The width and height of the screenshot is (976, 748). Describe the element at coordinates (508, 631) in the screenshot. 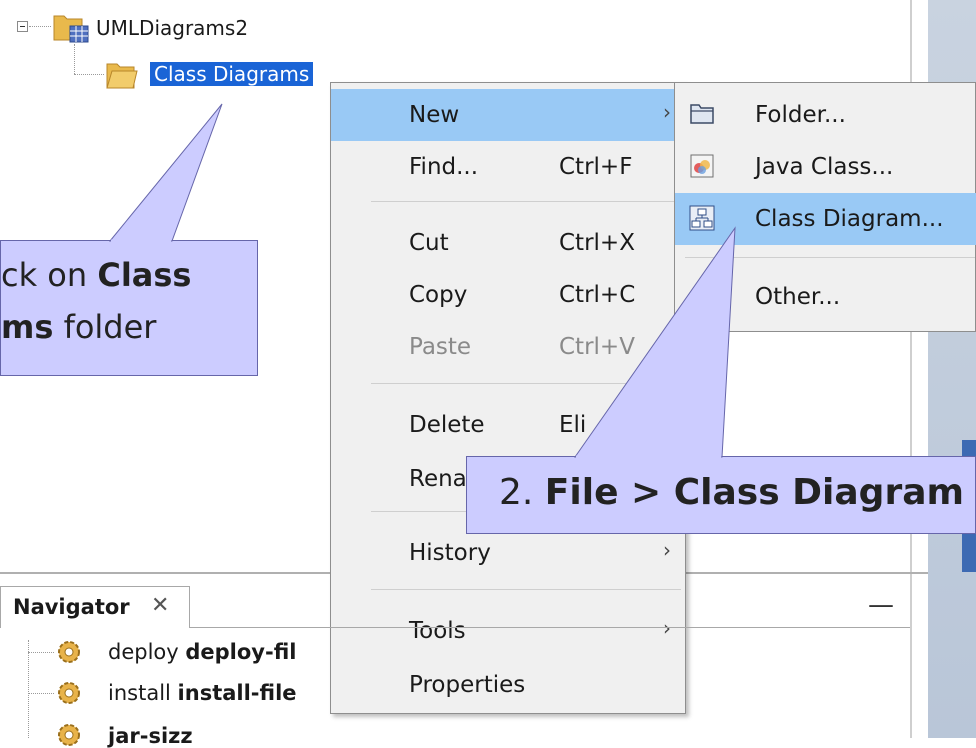

I see `menu-item-tools: Tools ›` at that location.